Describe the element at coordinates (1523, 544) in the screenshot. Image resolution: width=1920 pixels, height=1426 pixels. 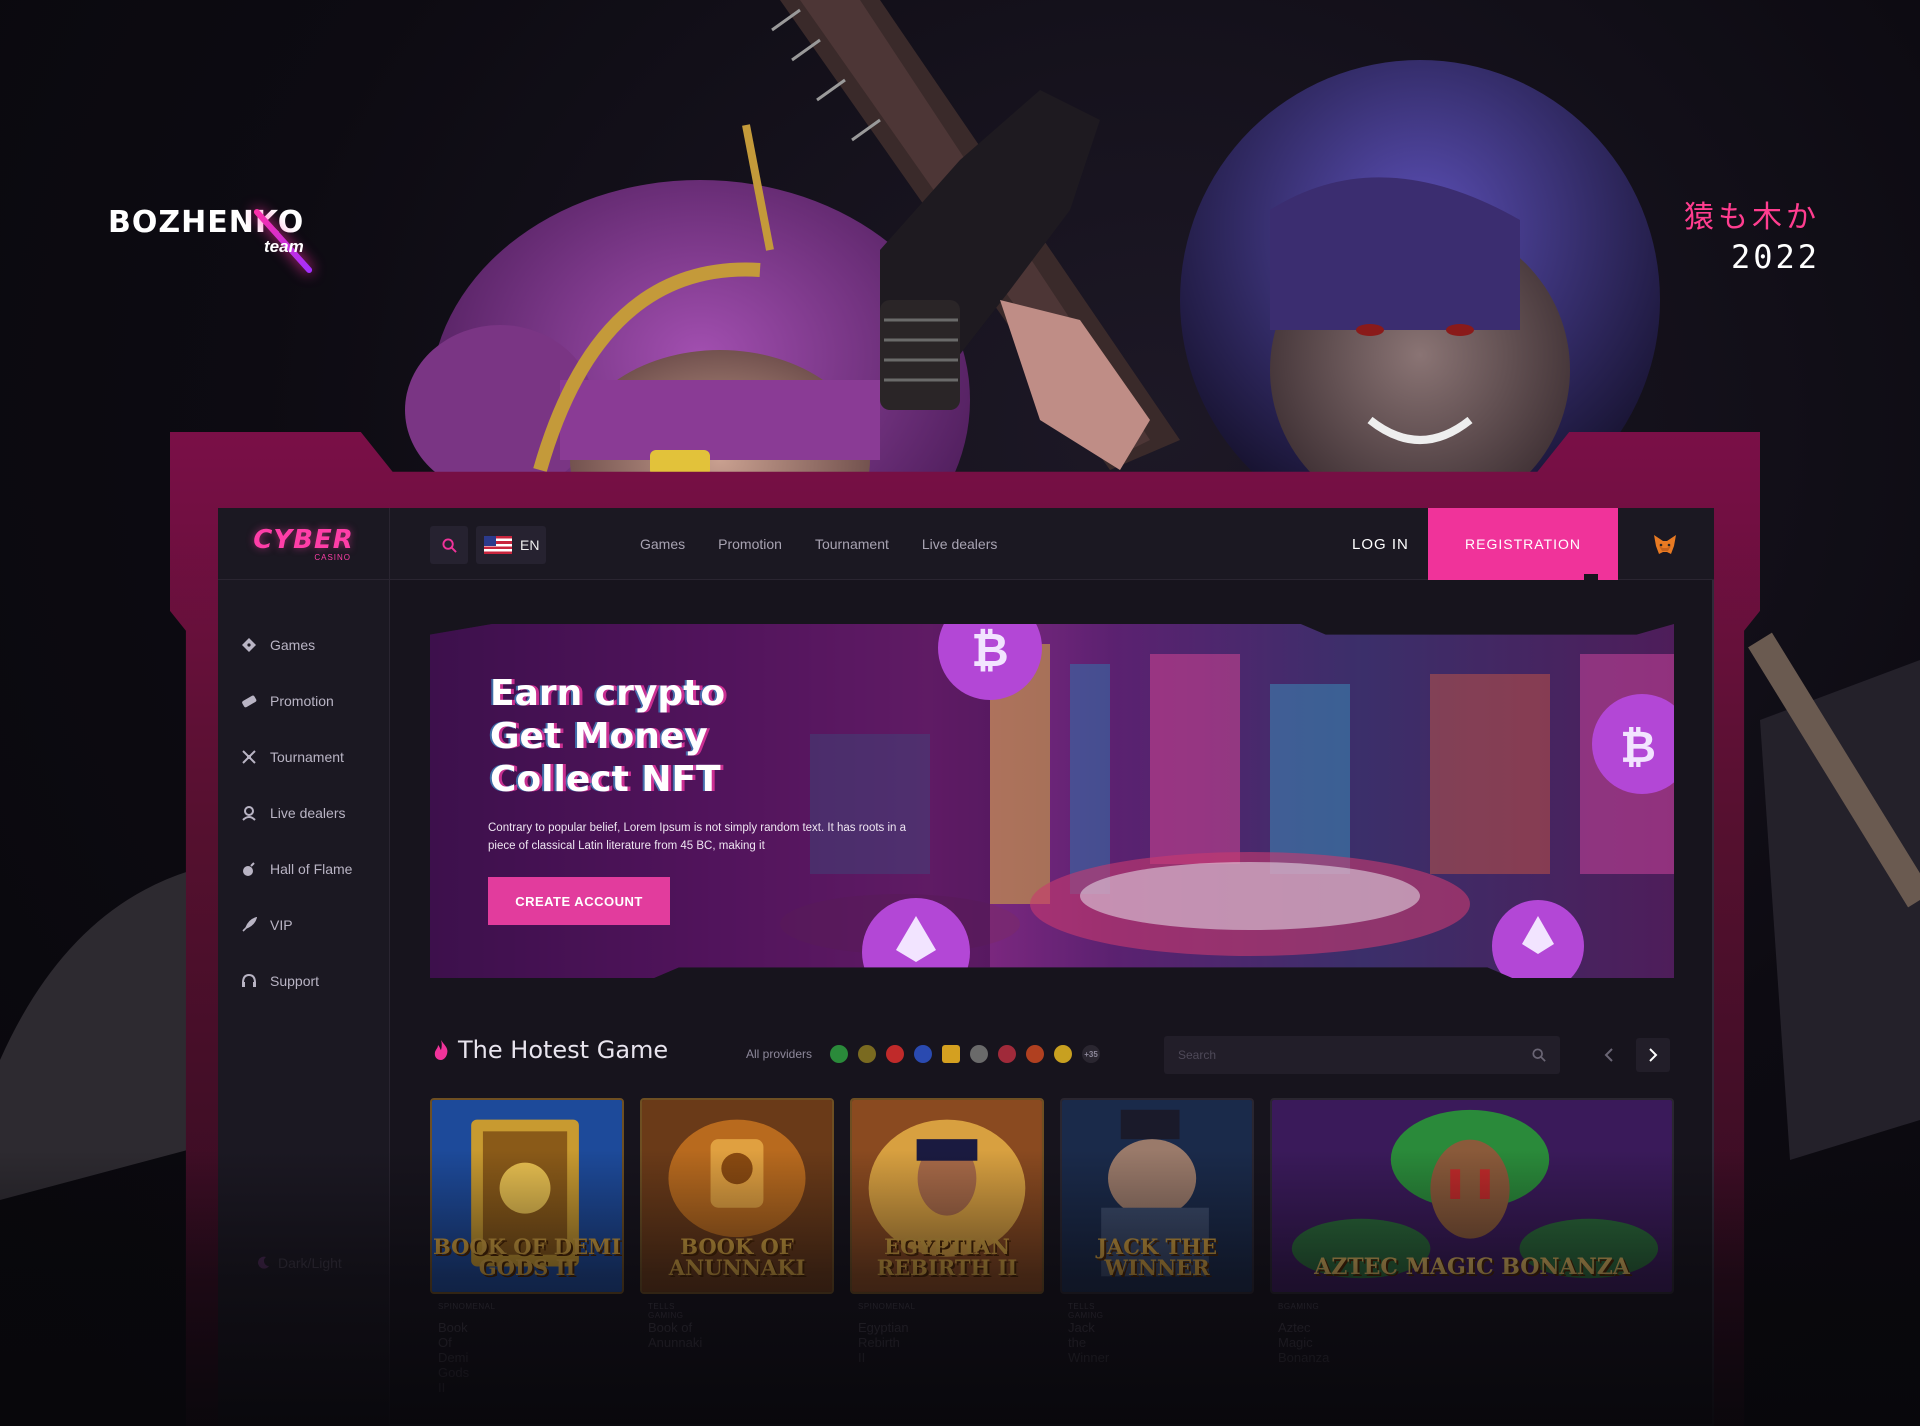
I see `registration-button: REGISTRATION` at that location.